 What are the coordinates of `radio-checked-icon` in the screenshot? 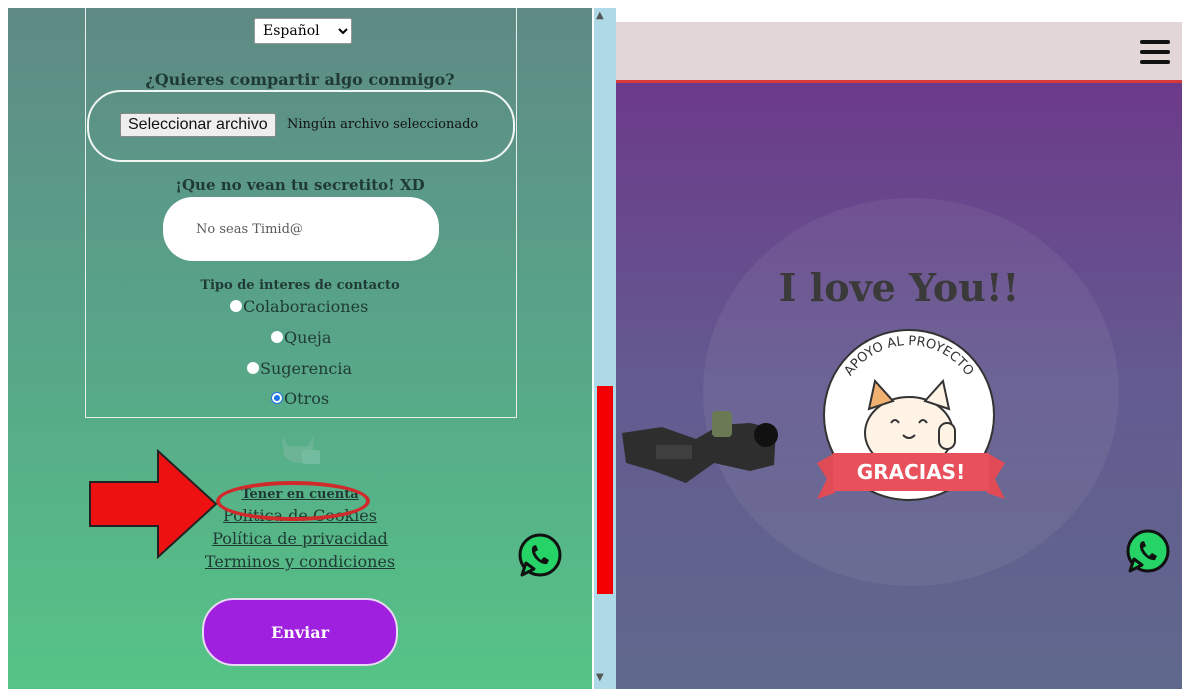 It's located at (277, 397).